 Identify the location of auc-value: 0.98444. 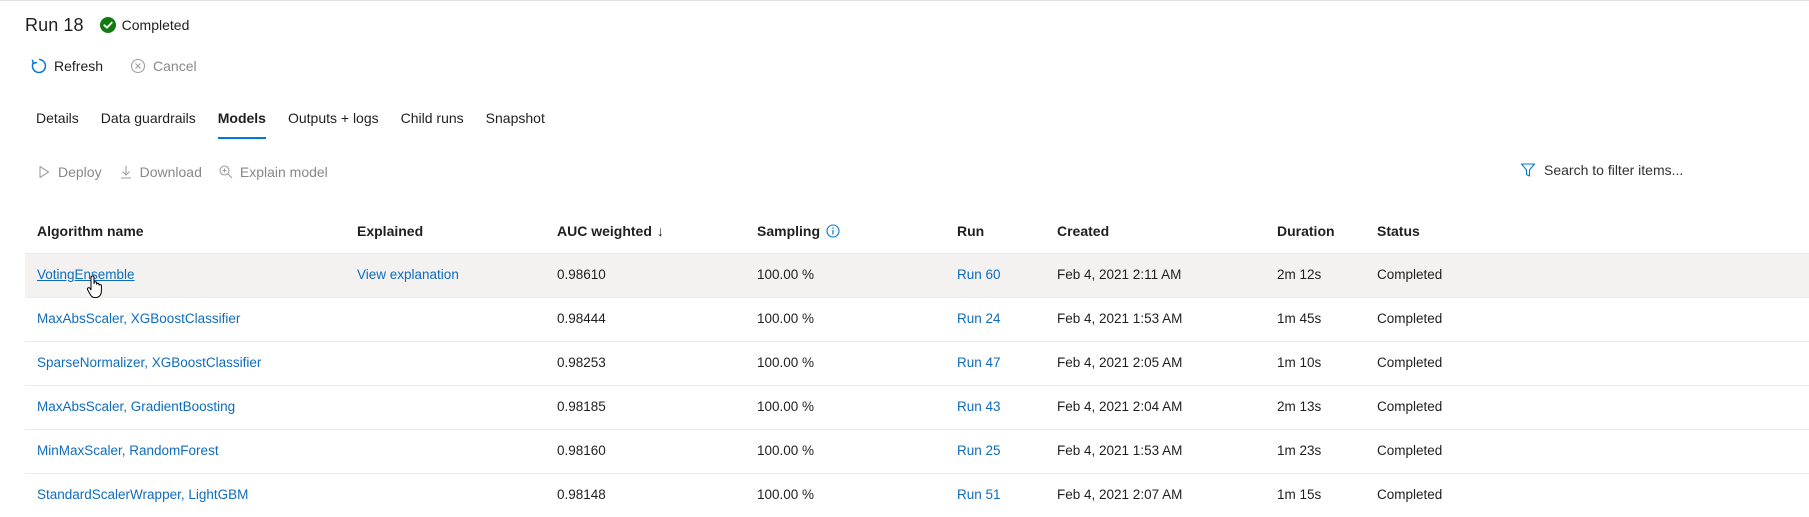
(581, 318).